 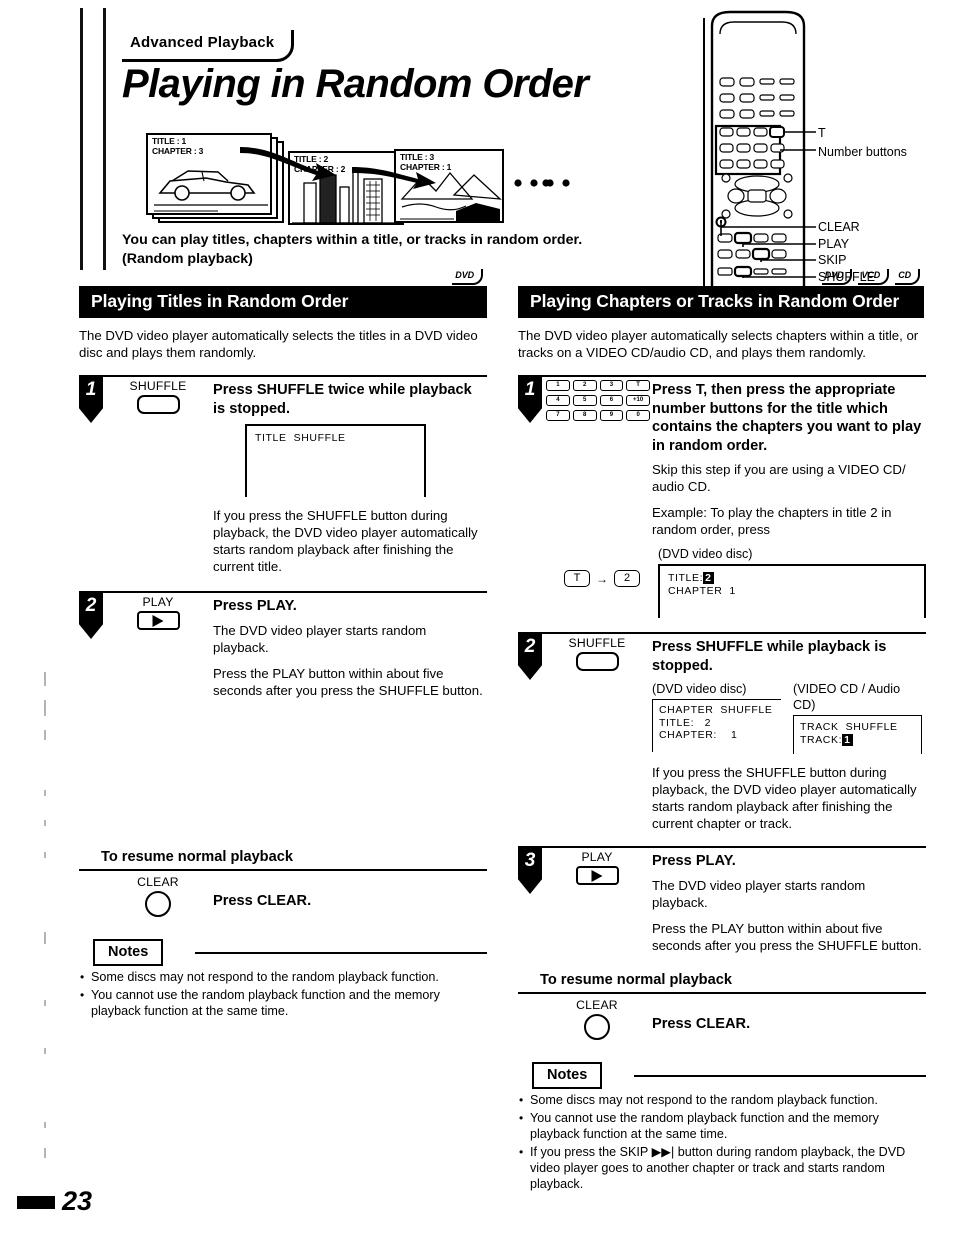 I want to click on left-step-1-key-label: SHUFFLE, so click(x=158, y=386).